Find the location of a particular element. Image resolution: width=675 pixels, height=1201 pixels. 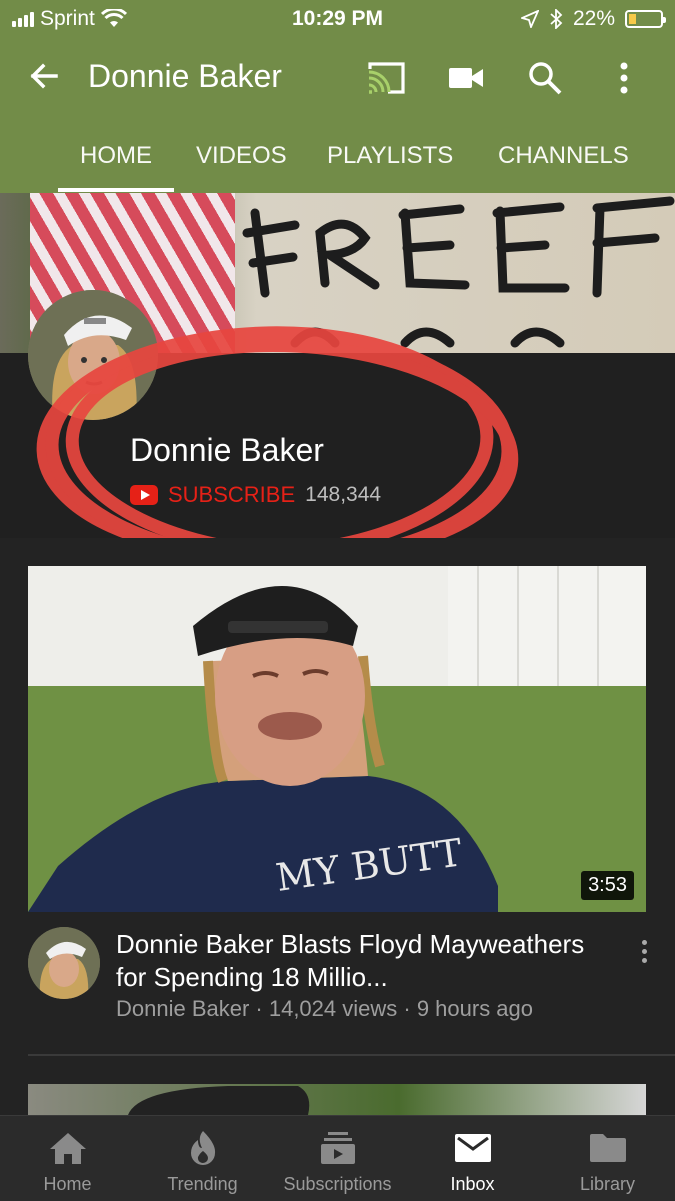

active-tab-indicator is located at coordinates (116, 190).